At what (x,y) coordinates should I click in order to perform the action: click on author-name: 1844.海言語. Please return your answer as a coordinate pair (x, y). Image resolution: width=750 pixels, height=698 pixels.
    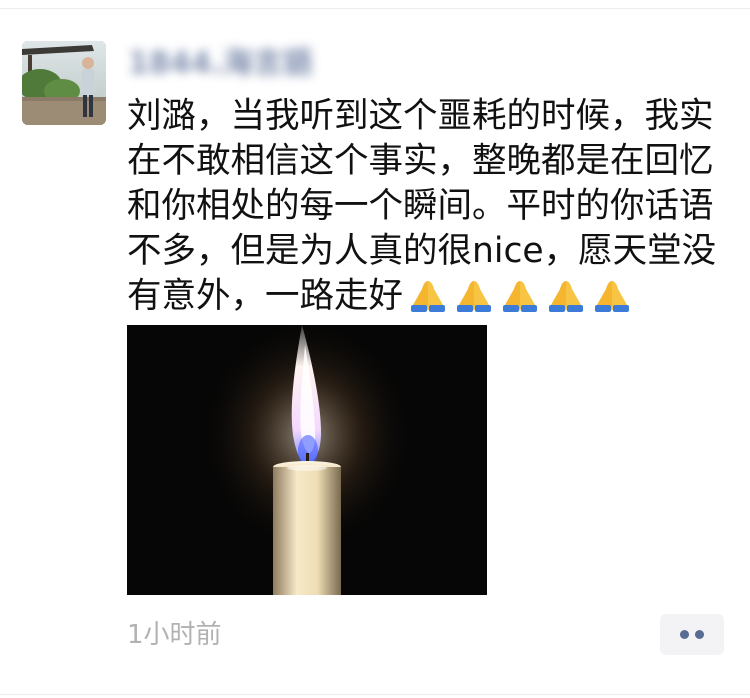
    Looking at the image, I should click on (220, 64).